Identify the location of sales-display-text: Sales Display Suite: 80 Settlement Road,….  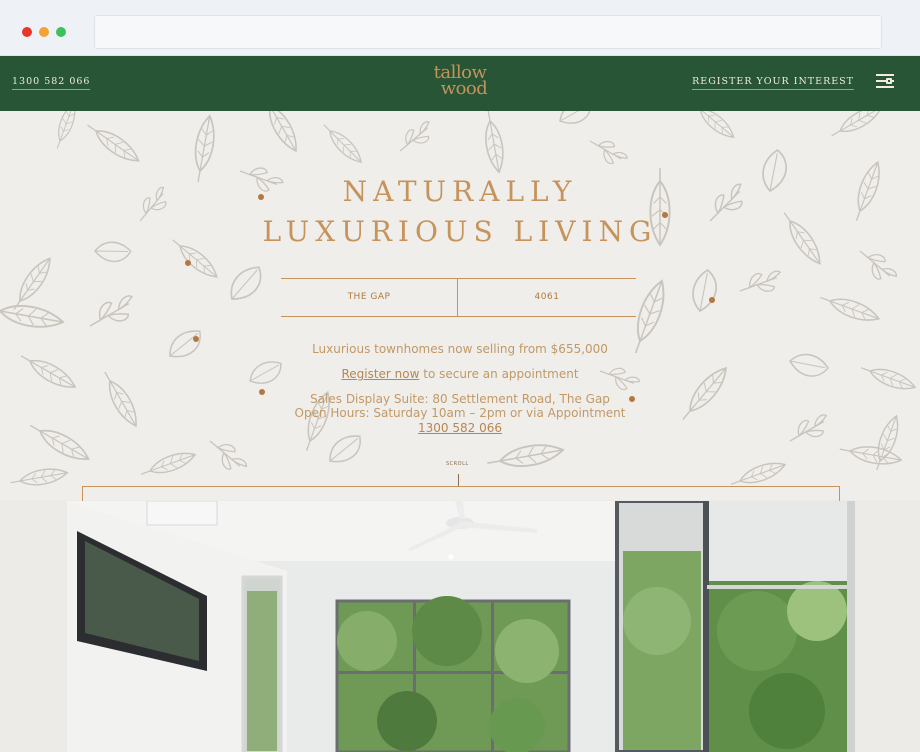
(460, 399).